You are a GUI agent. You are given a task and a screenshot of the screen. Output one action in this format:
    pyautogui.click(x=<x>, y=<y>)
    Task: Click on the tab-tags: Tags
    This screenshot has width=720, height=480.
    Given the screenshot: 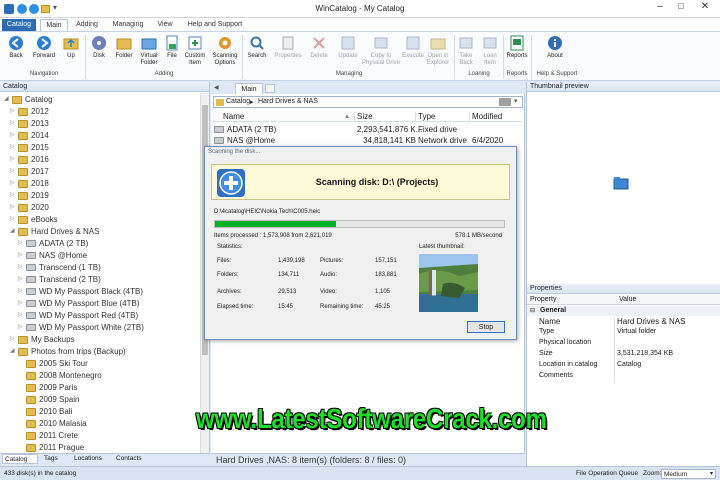 What is the action you would take?
    pyautogui.click(x=55, y=459)
    